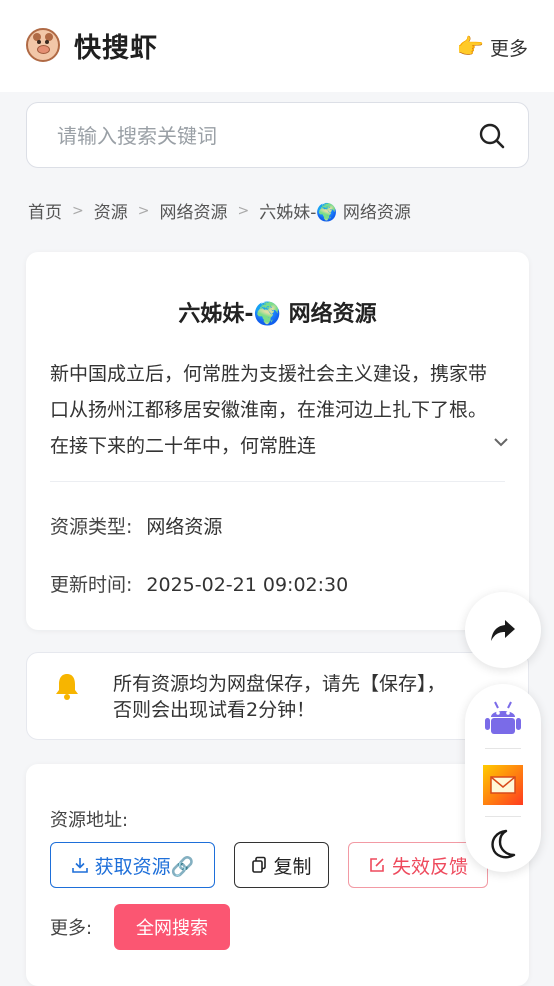 Image resolution: width=554 pixels, height=986 pixels. I want to click on share-button, so click(503, 630).